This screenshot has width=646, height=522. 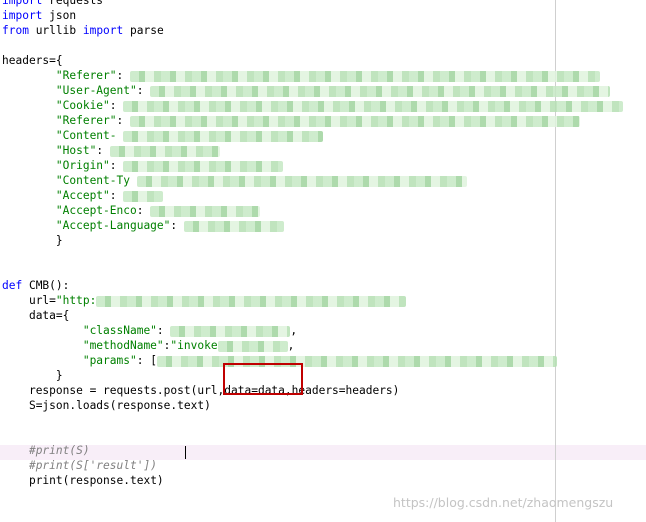 What do you see at coordinates (146, 360) in the screenshot?
I see `code-token: : [` at bounding box center [146, 360].